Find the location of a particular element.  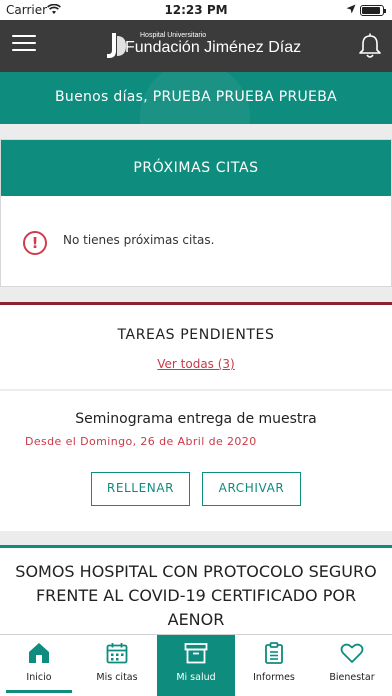

clock: 12:23 PM is located at coordinates (196, 10).